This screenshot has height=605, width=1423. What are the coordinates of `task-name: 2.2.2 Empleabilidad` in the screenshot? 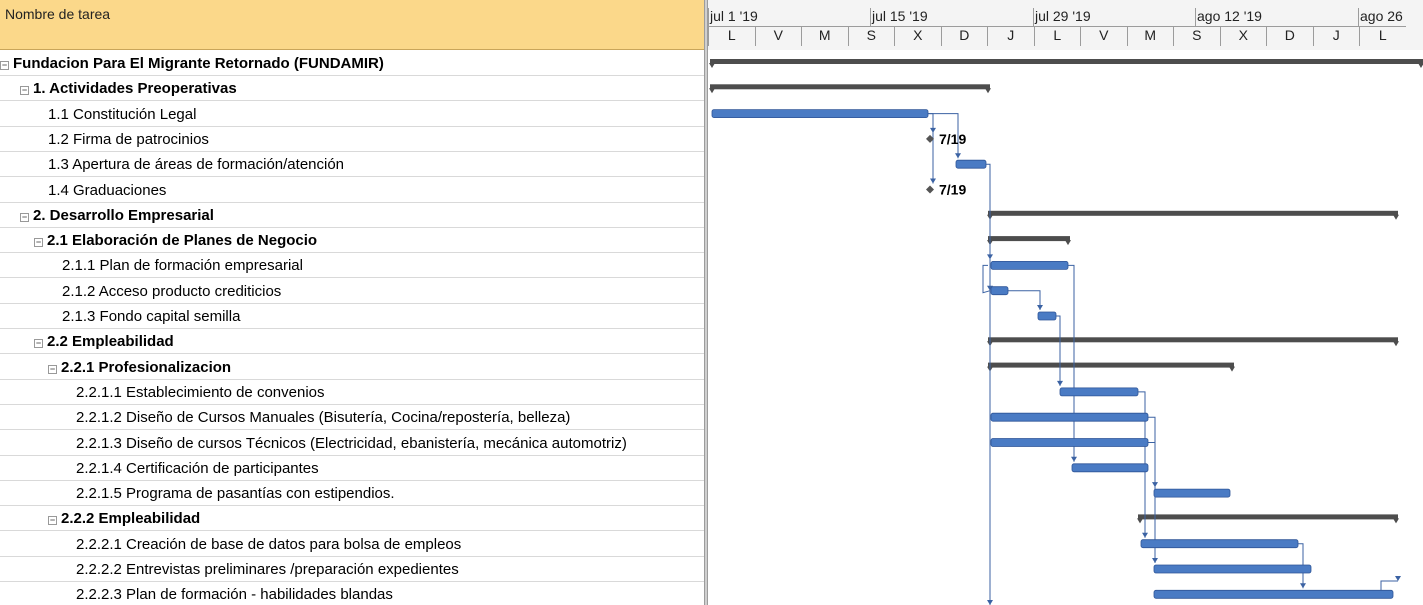 It's located at (131, 519).